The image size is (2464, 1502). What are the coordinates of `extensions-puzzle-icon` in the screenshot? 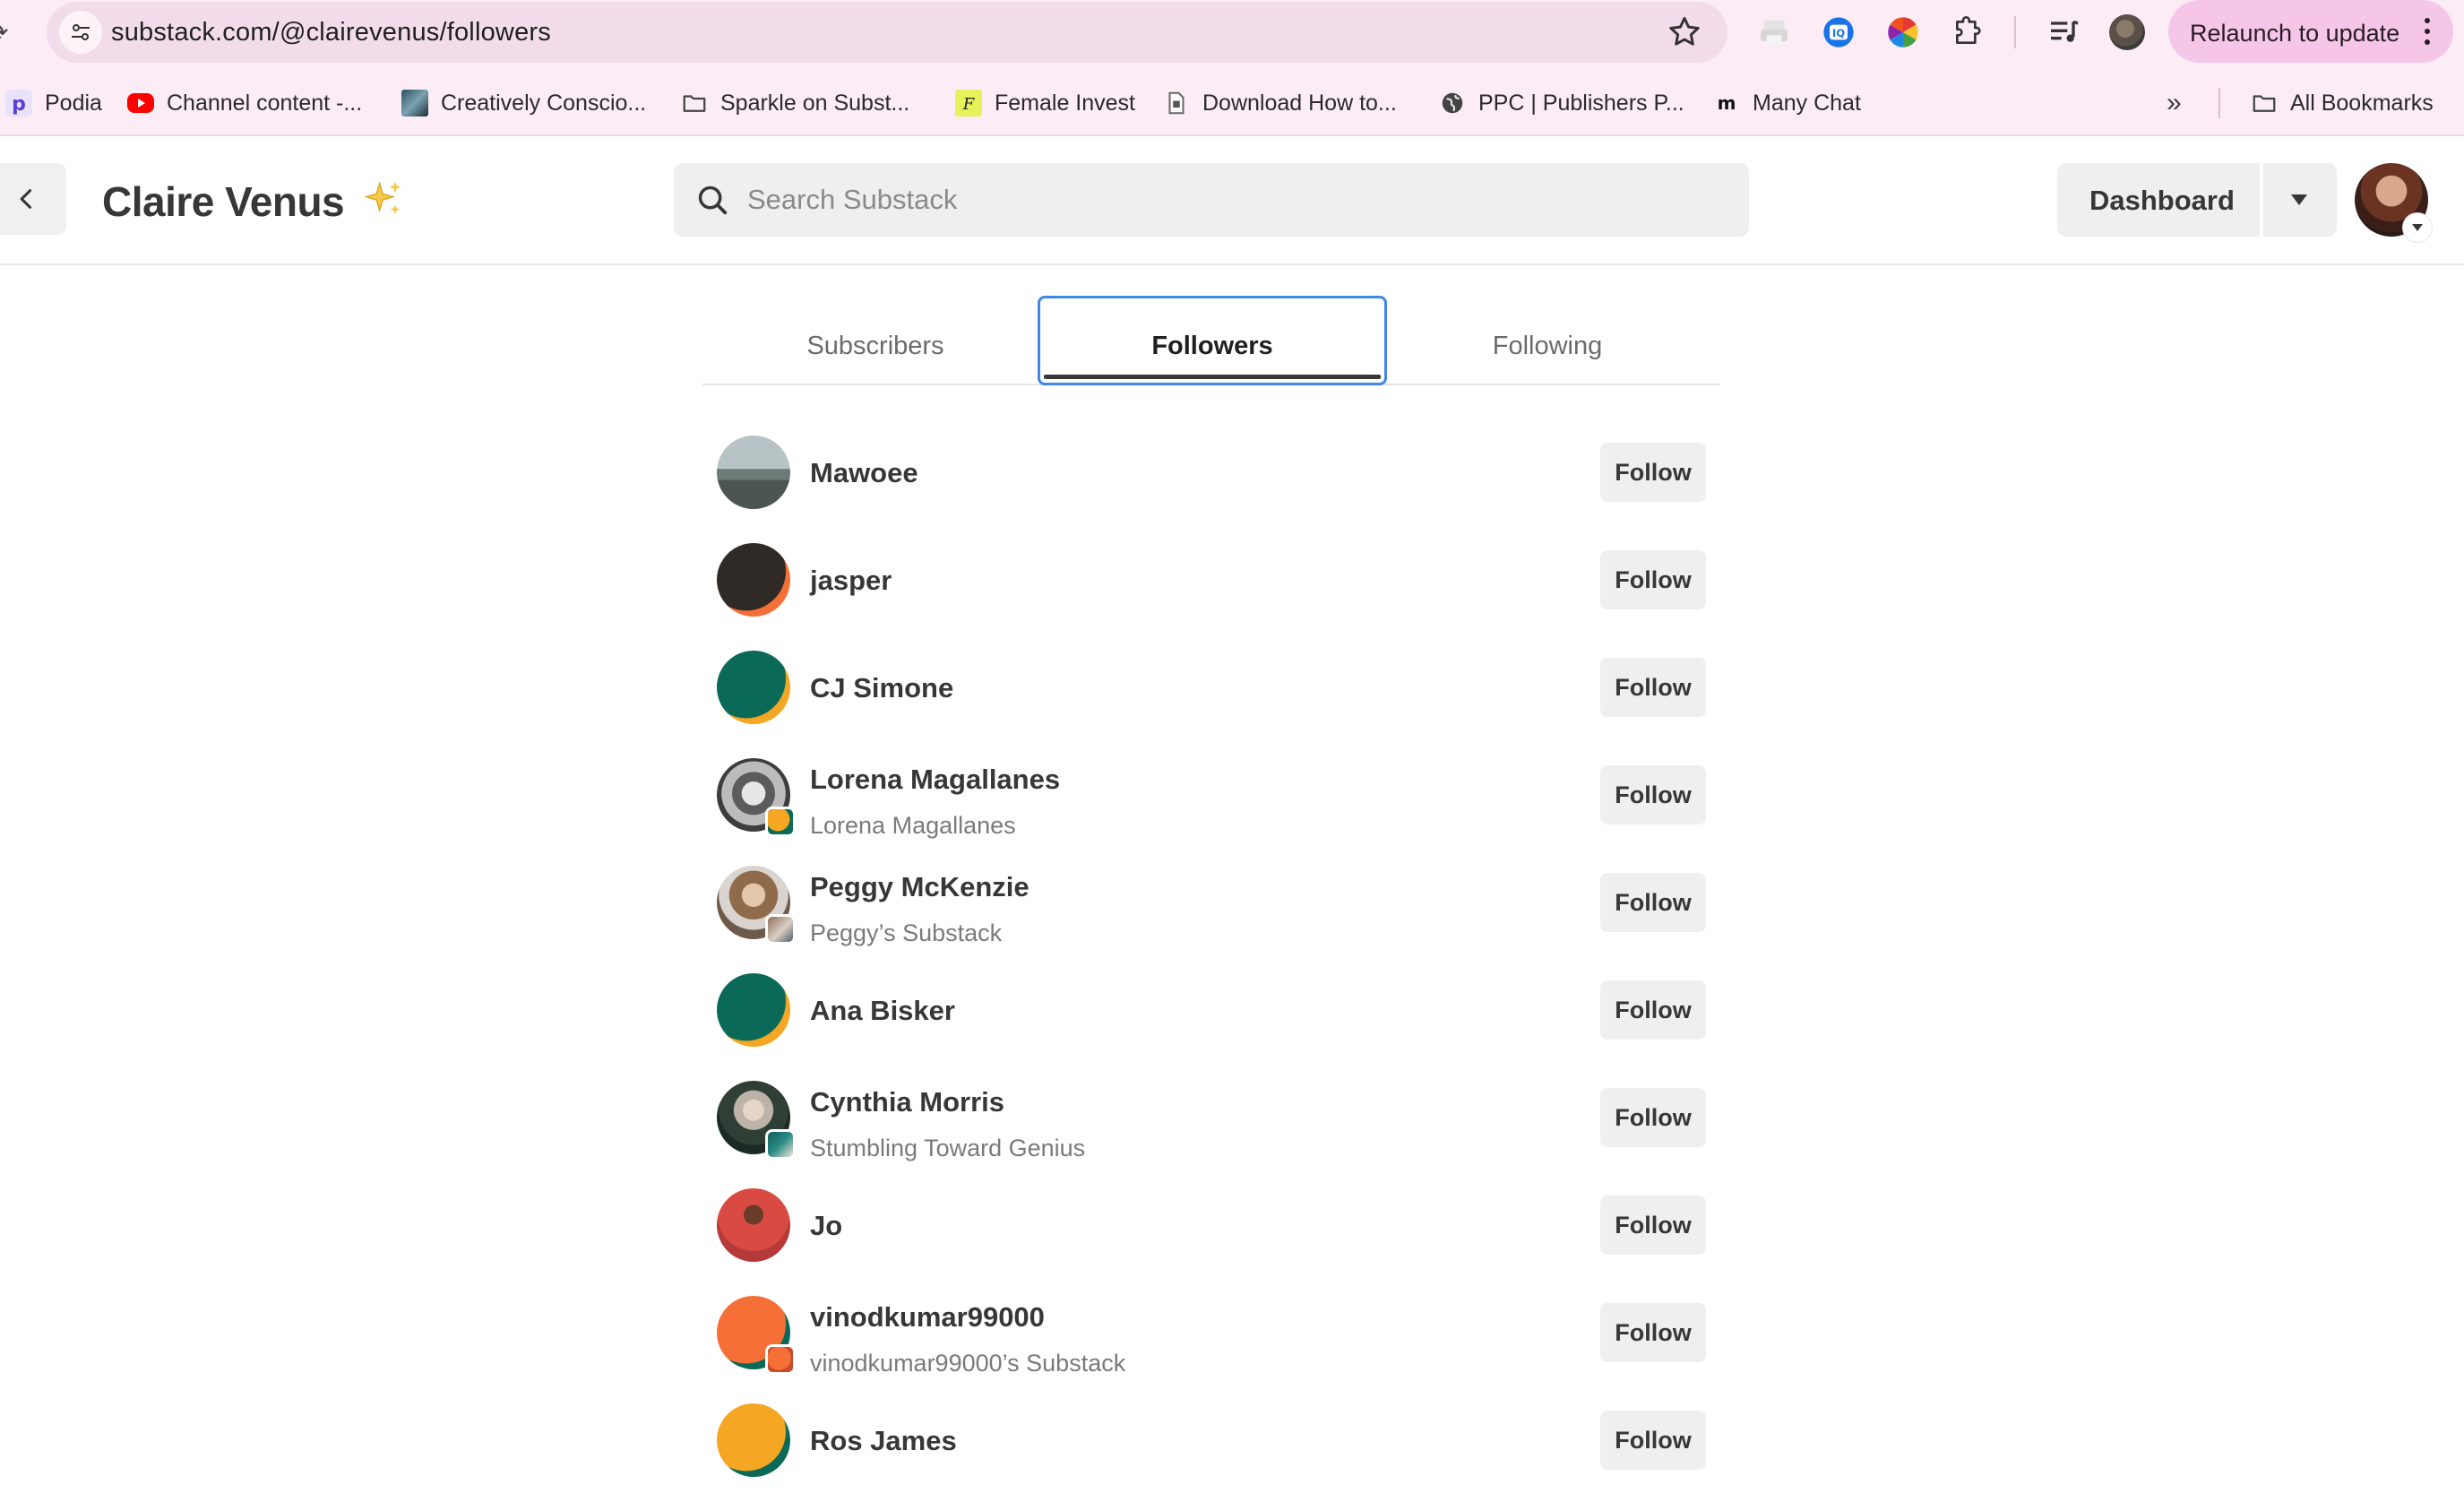 It's located at (1968, 32).